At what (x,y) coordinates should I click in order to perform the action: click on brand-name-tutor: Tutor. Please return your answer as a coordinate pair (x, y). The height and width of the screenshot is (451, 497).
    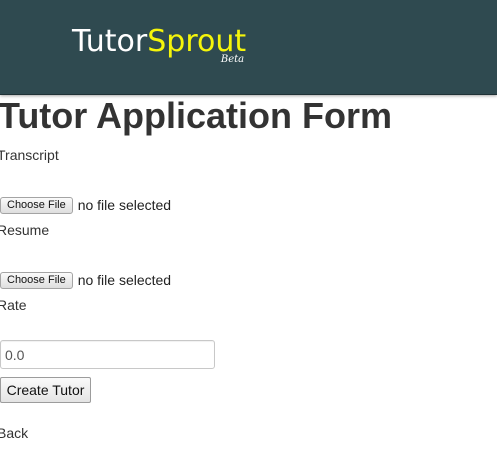
    Looking at the image, I should click on (110, 41).